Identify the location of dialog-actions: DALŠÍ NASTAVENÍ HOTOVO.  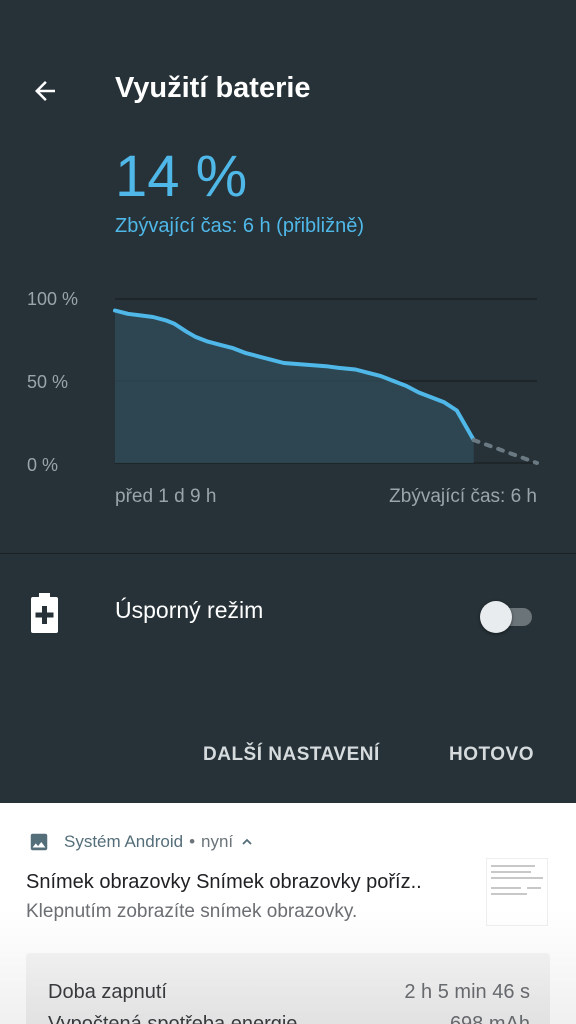
(288, 758).